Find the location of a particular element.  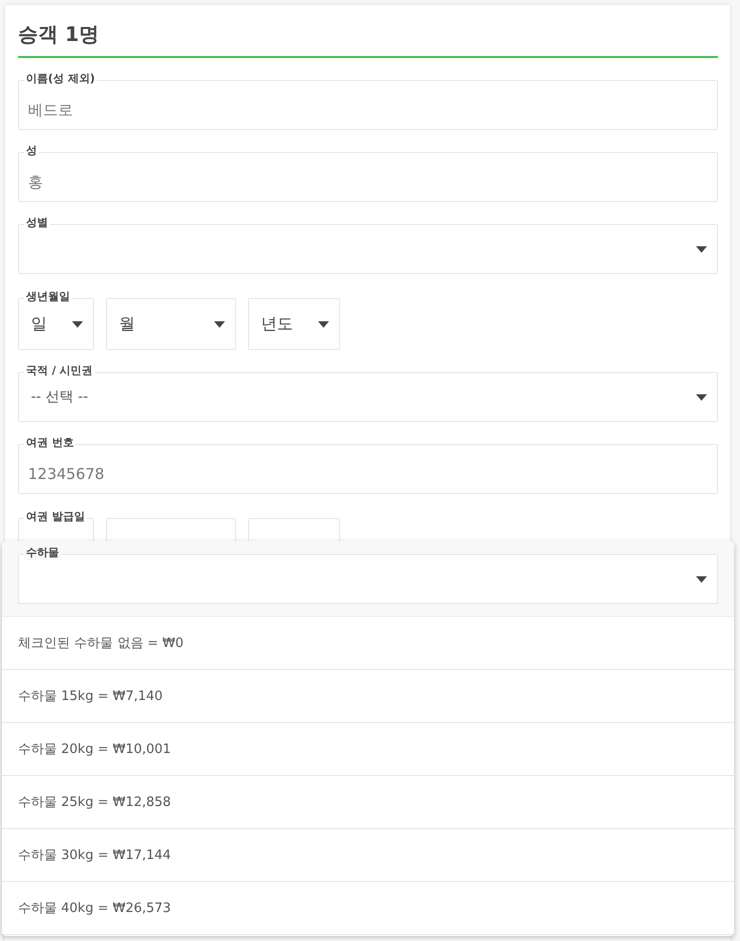

field-label: 국적 / 시민권 is located at coordinates (59, 371).